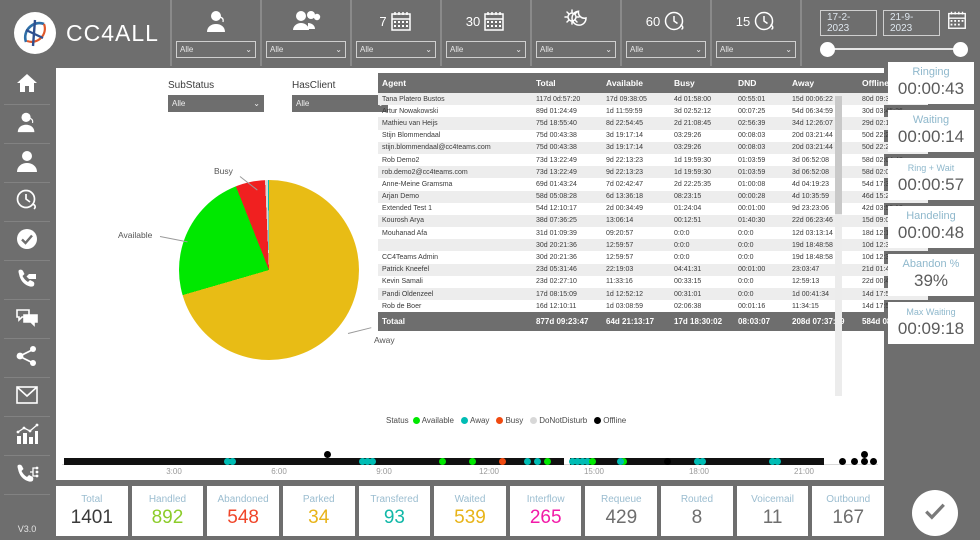 The image size is (980, 540). Describe the element at coordinates (509, 420) in the screenshot. I see `legend-item: Busy` at that location.